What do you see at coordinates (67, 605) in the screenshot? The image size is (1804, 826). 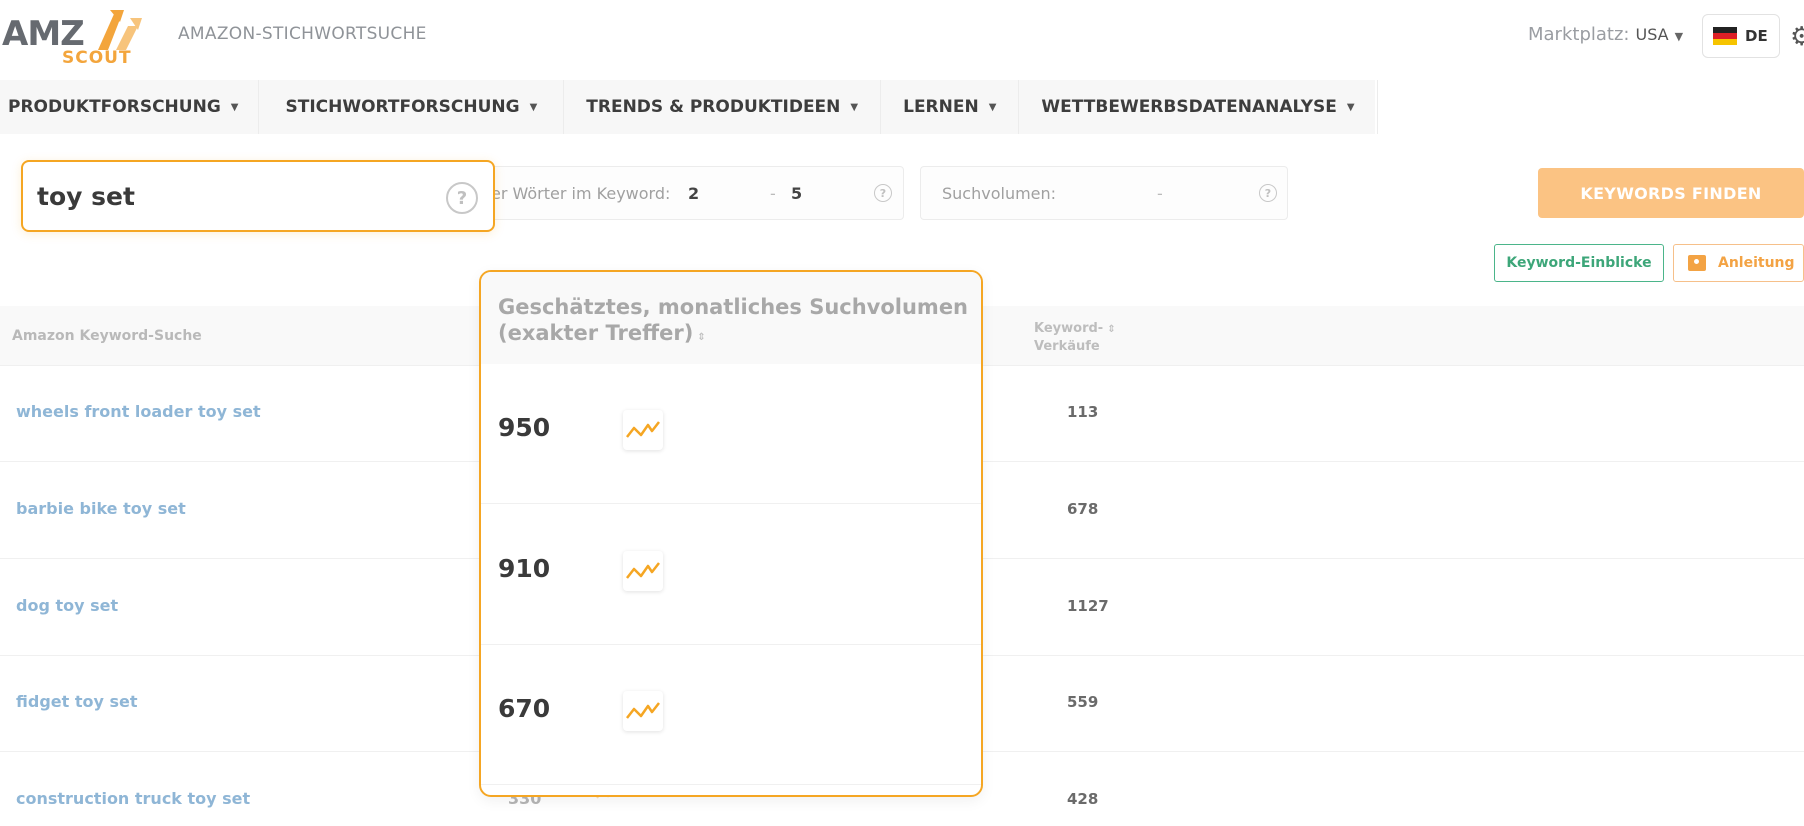 I see `keyword-link: dog toy set` at bounding box center [67, 605].